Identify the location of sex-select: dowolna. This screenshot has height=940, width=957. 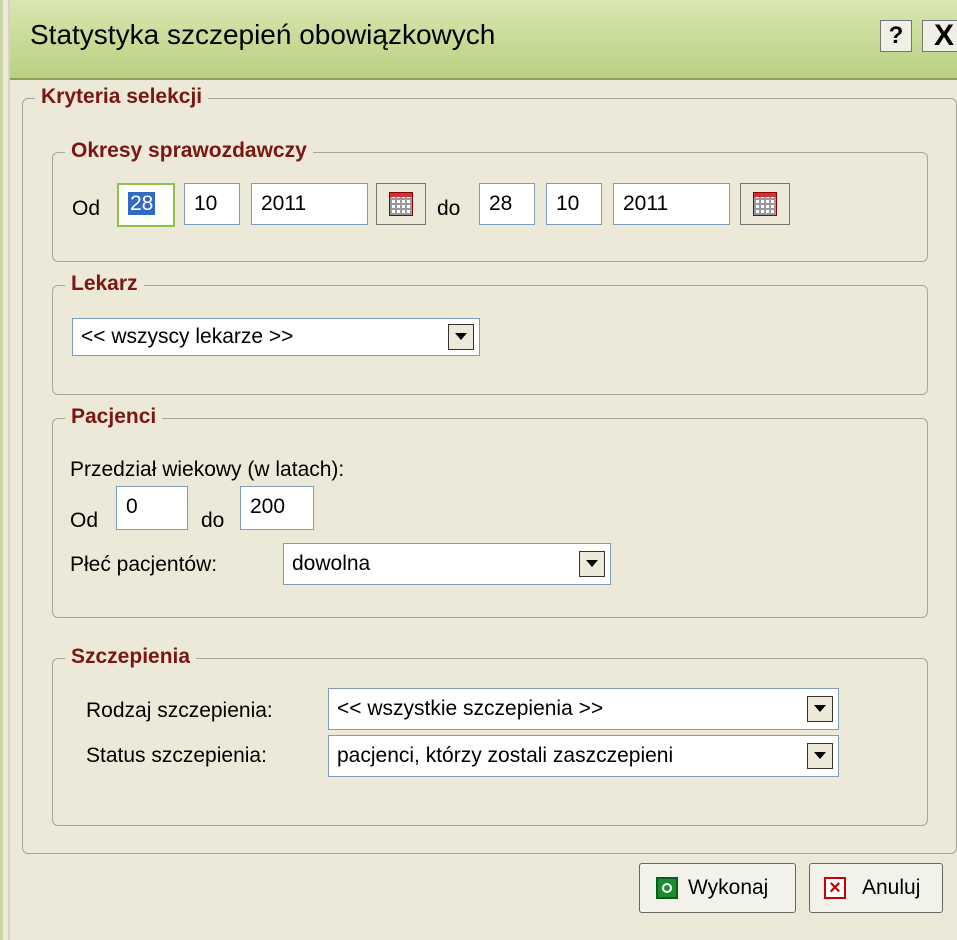
(447, 564).